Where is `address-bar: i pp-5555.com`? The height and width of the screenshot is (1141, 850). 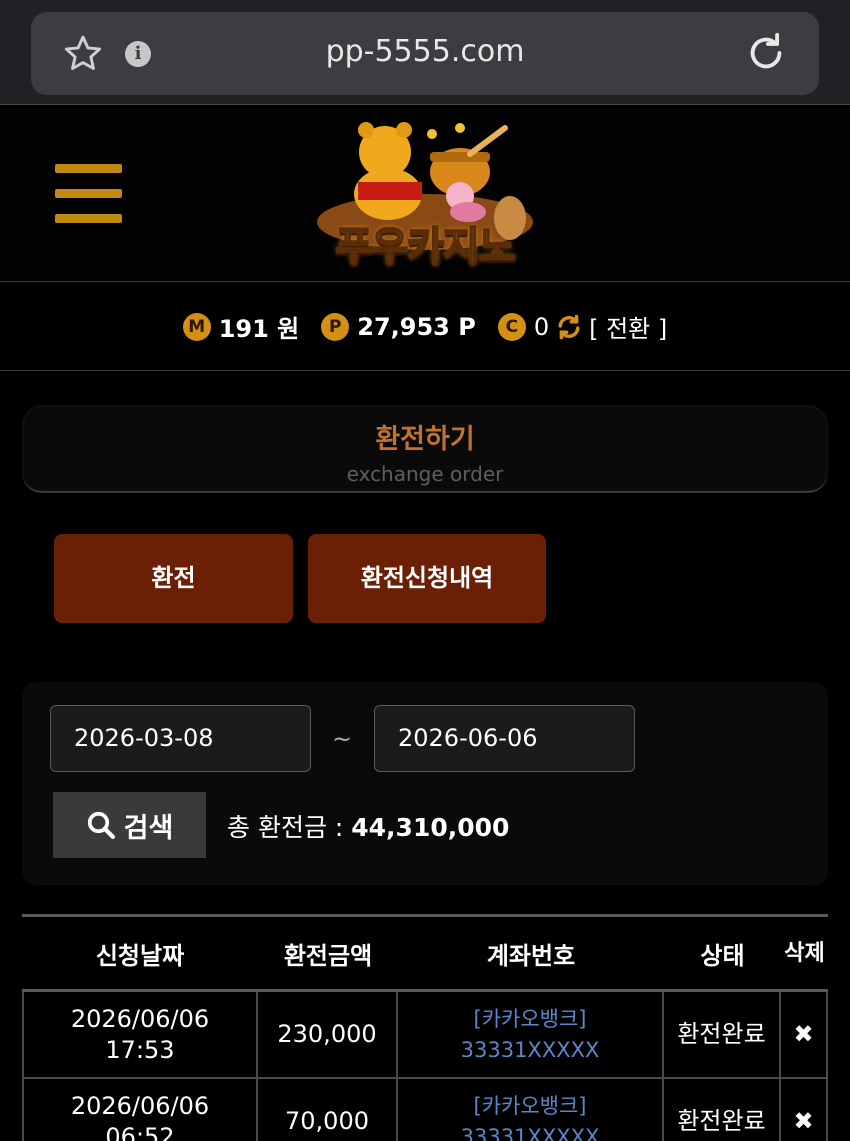
address-bar: i pp-5555.com is located at coordinates (425, 53).